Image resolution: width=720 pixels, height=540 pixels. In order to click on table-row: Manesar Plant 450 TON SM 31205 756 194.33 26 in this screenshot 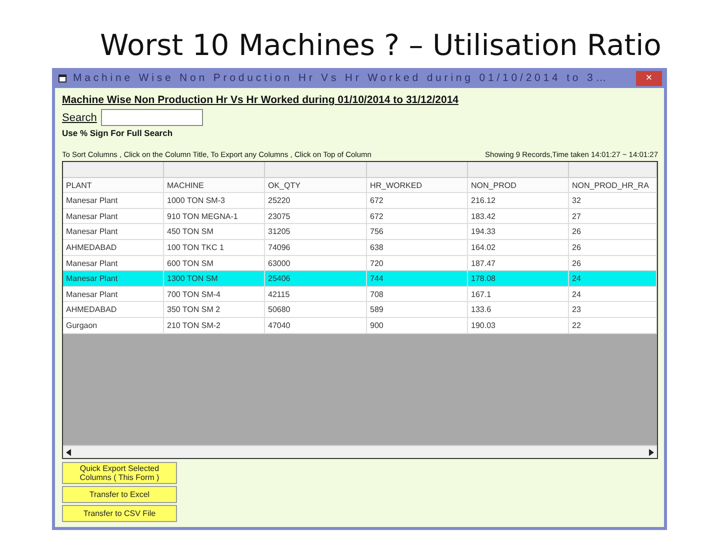, I will do `click(360, 232)`.